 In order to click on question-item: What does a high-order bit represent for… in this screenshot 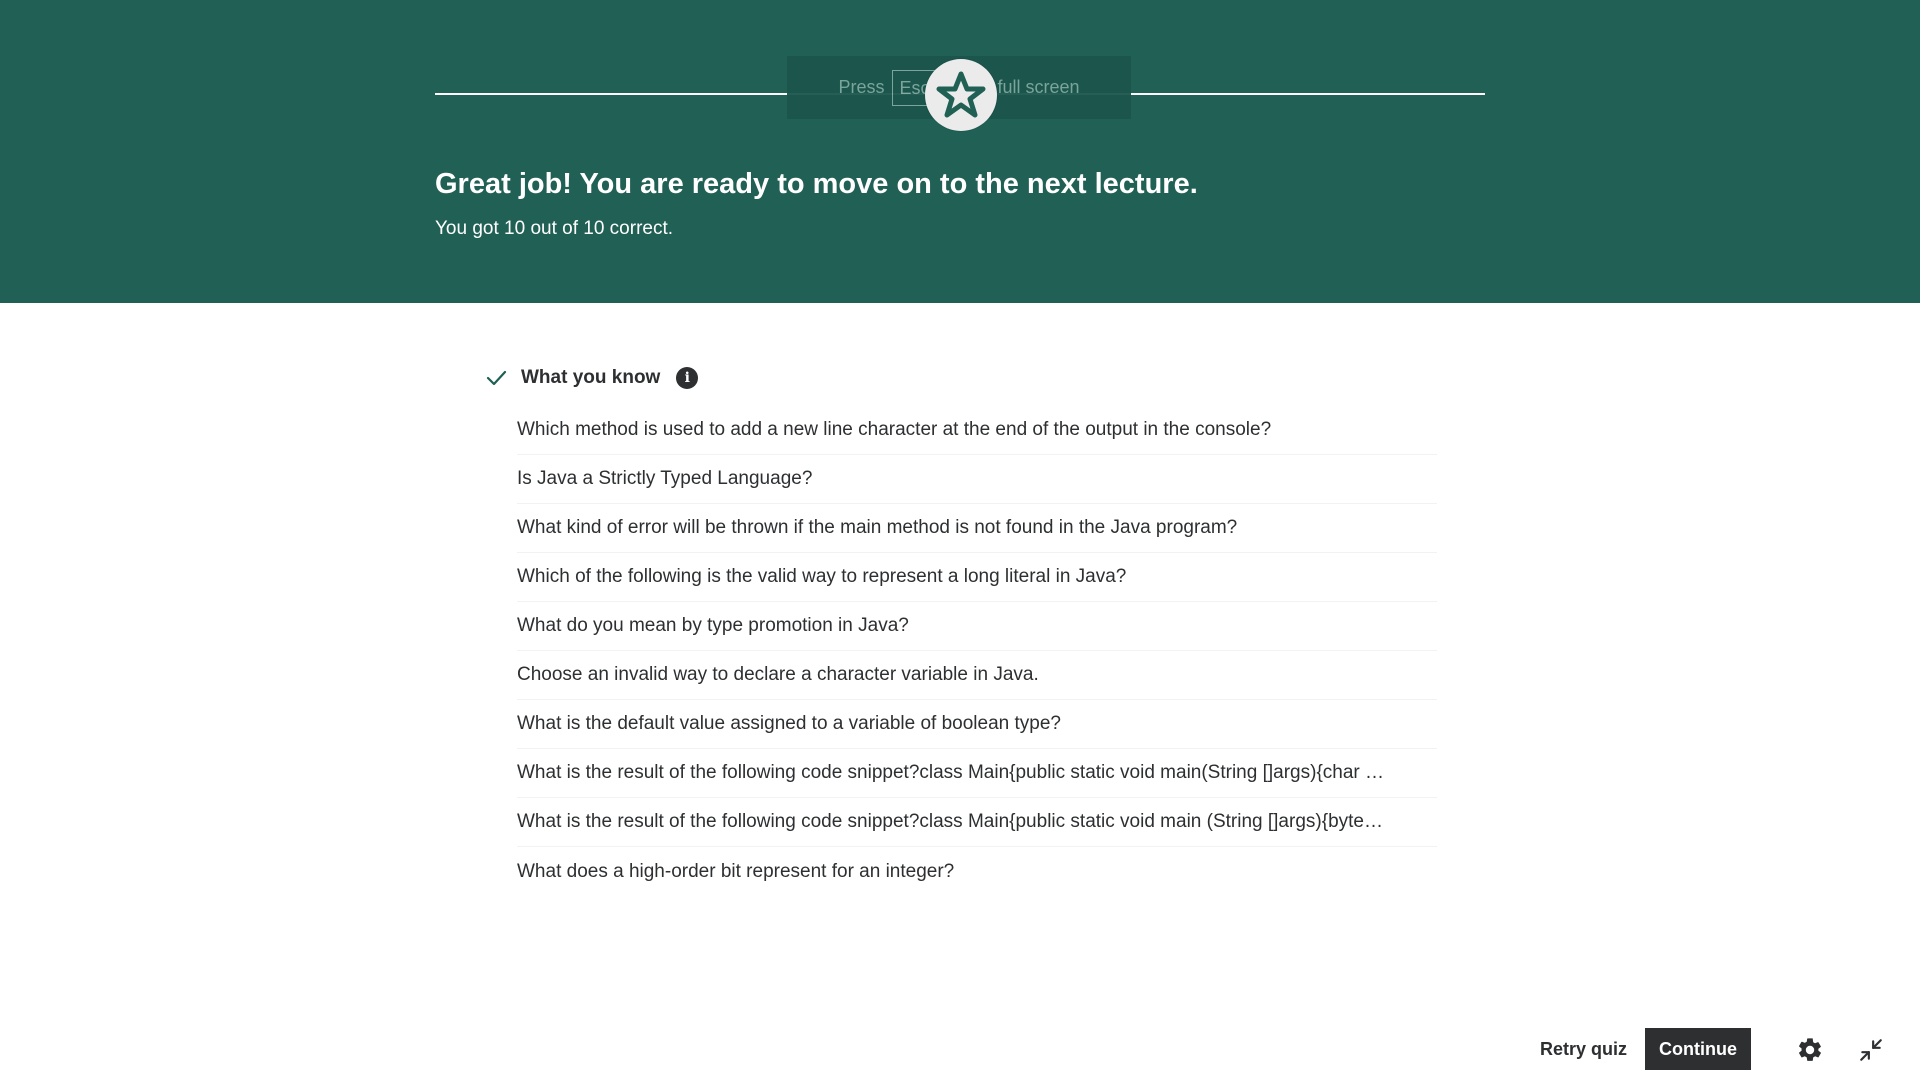, I will do `click(977, 871)`.